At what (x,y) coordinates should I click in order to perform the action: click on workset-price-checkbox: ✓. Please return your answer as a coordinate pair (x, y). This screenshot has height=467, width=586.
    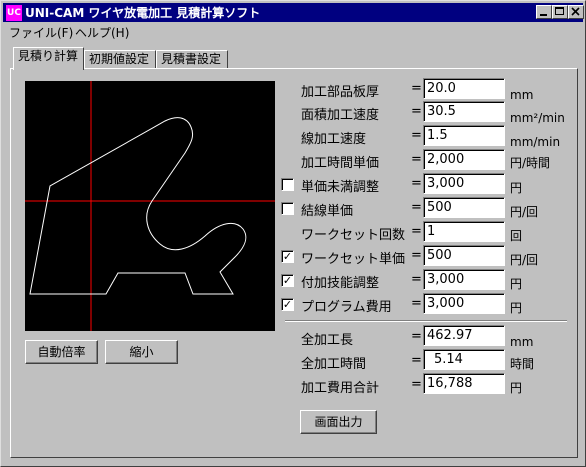
    Looking at the image, I should click on (287, 256).